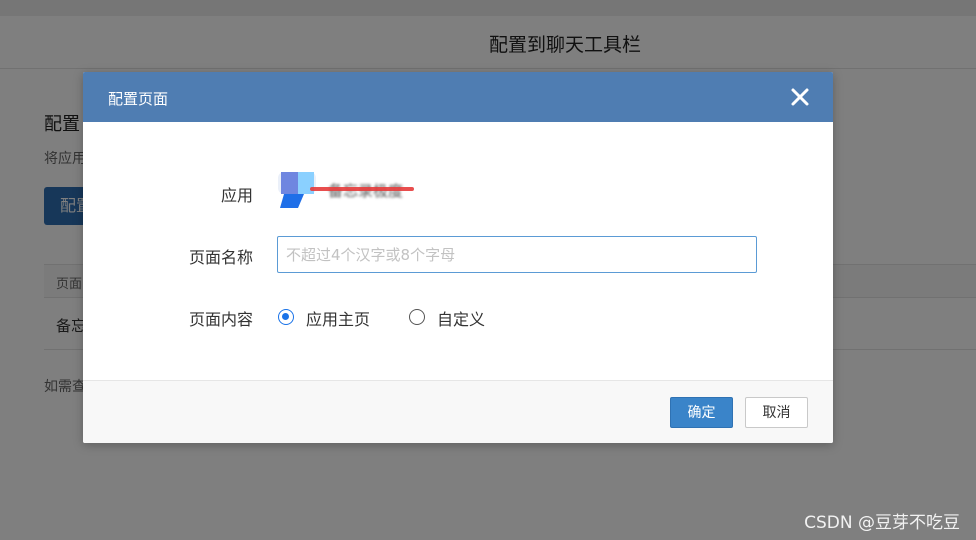 This screenshot has width=976, height=540. What do you see at coordinates (882, 523) in the screenshot?
I see `watermark: CSDN @豆芽不吃豆` at bounding box center [882, 523].